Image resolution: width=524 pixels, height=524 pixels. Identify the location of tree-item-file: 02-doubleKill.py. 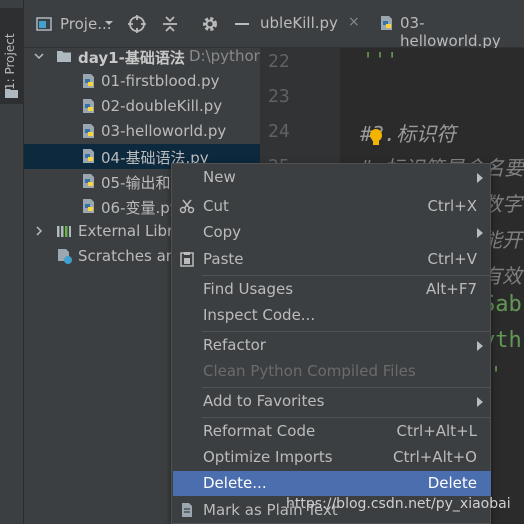
(142, 106).